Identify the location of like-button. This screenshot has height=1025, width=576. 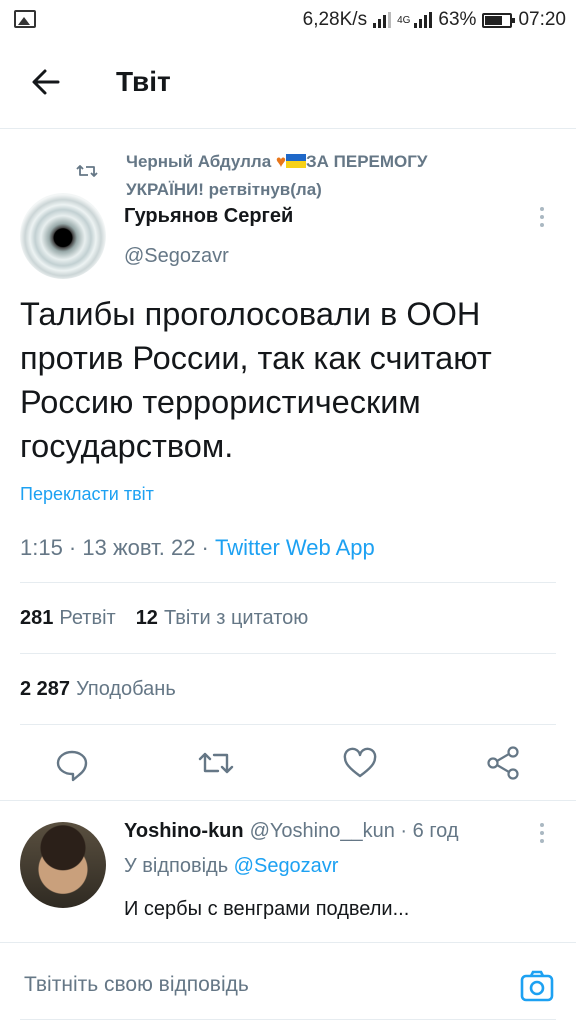
(360, 763).